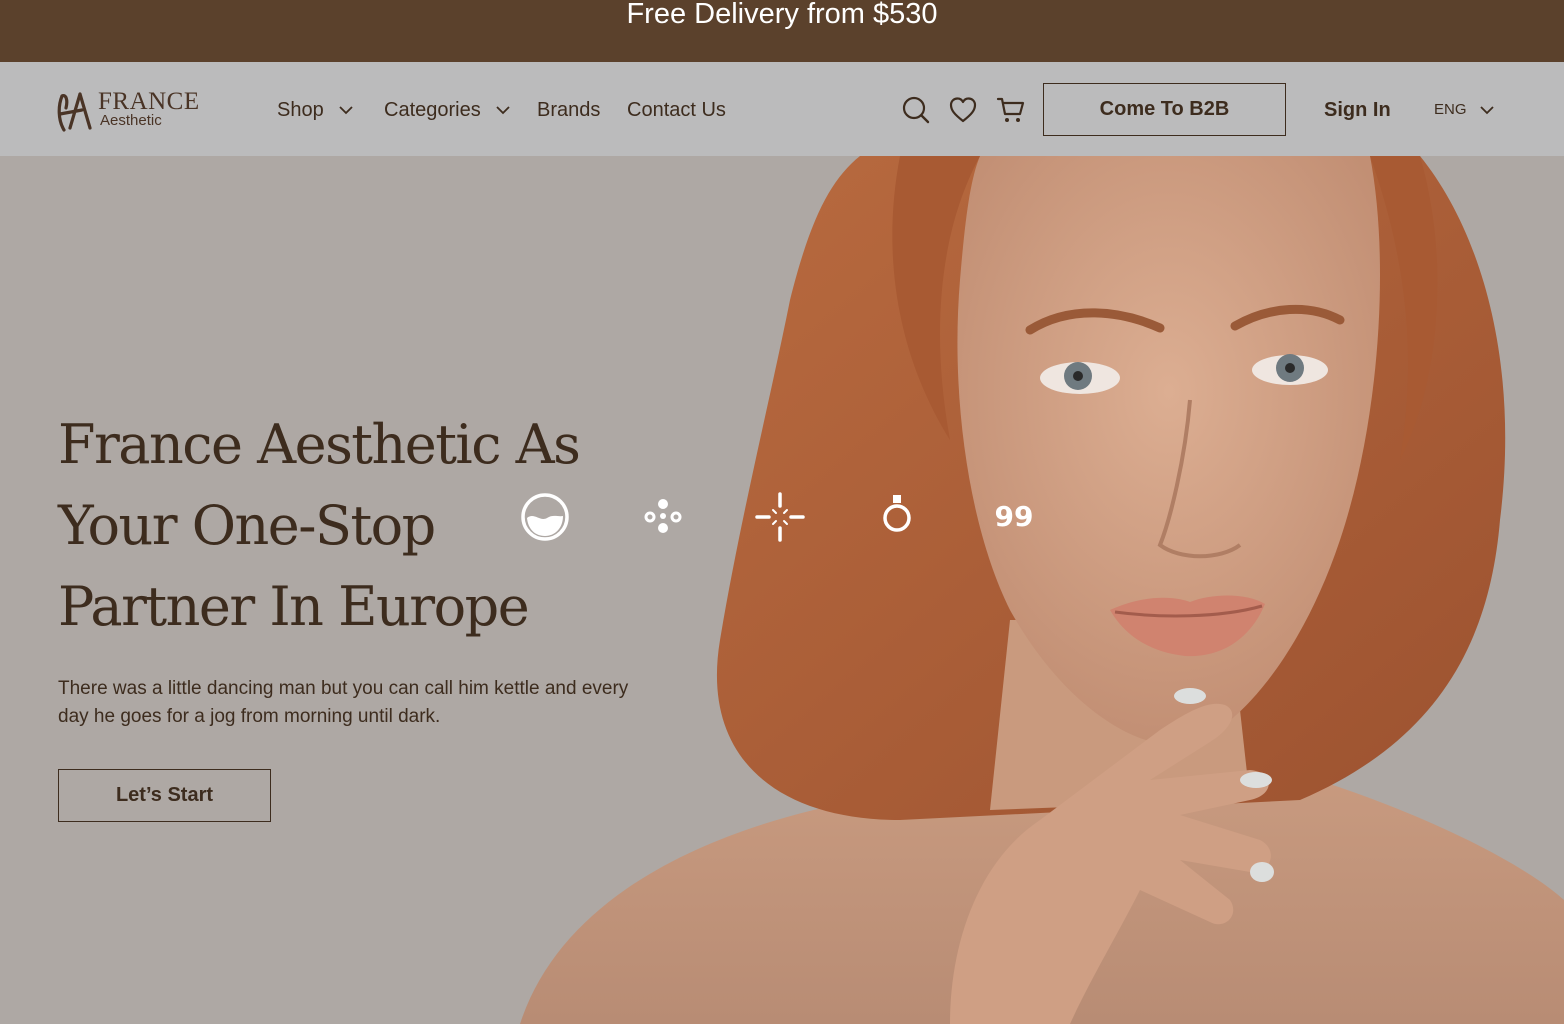 The image size is (1564, 1024). I want to click on hero-title-line: France Aesthetic As, so click(319, 444).